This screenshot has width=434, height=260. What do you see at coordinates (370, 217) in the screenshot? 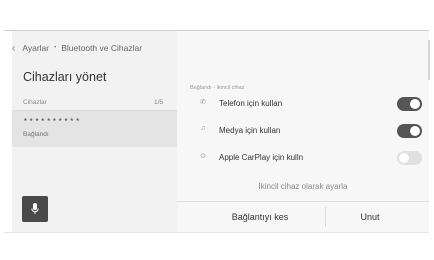
I see `forget-button: Unut` at bounding box center [370, 217].